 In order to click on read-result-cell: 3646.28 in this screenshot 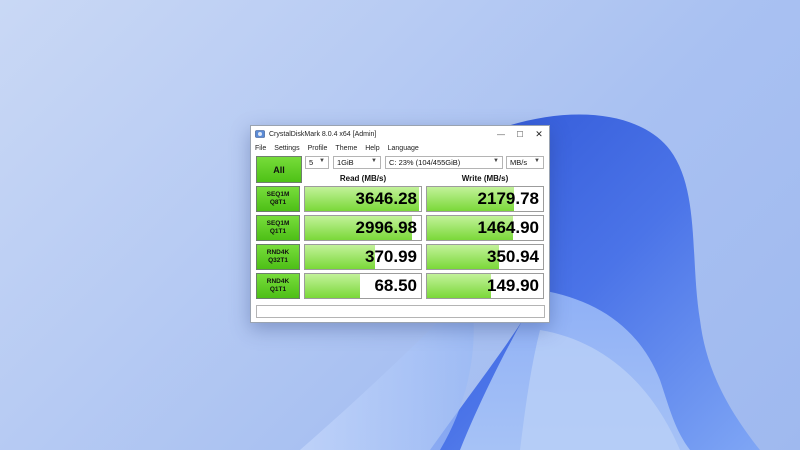, I will do `click(363, 199)`.